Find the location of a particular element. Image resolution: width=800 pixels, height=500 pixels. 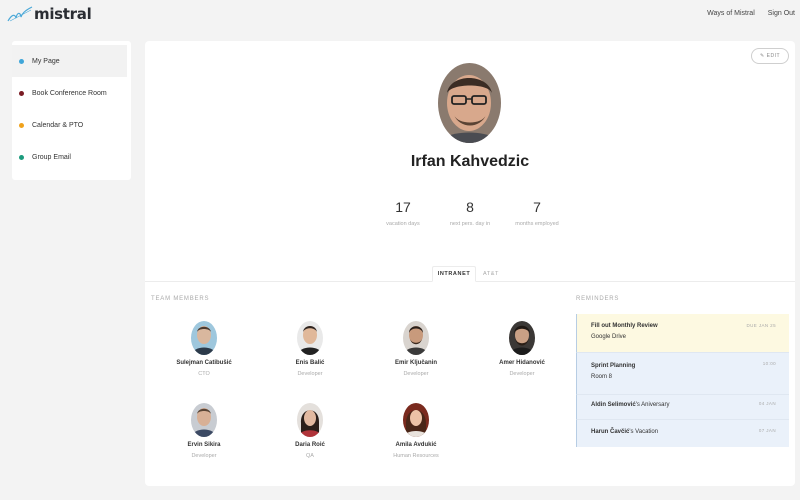

member-role: Human Resources is located at coordinates (416, 456).